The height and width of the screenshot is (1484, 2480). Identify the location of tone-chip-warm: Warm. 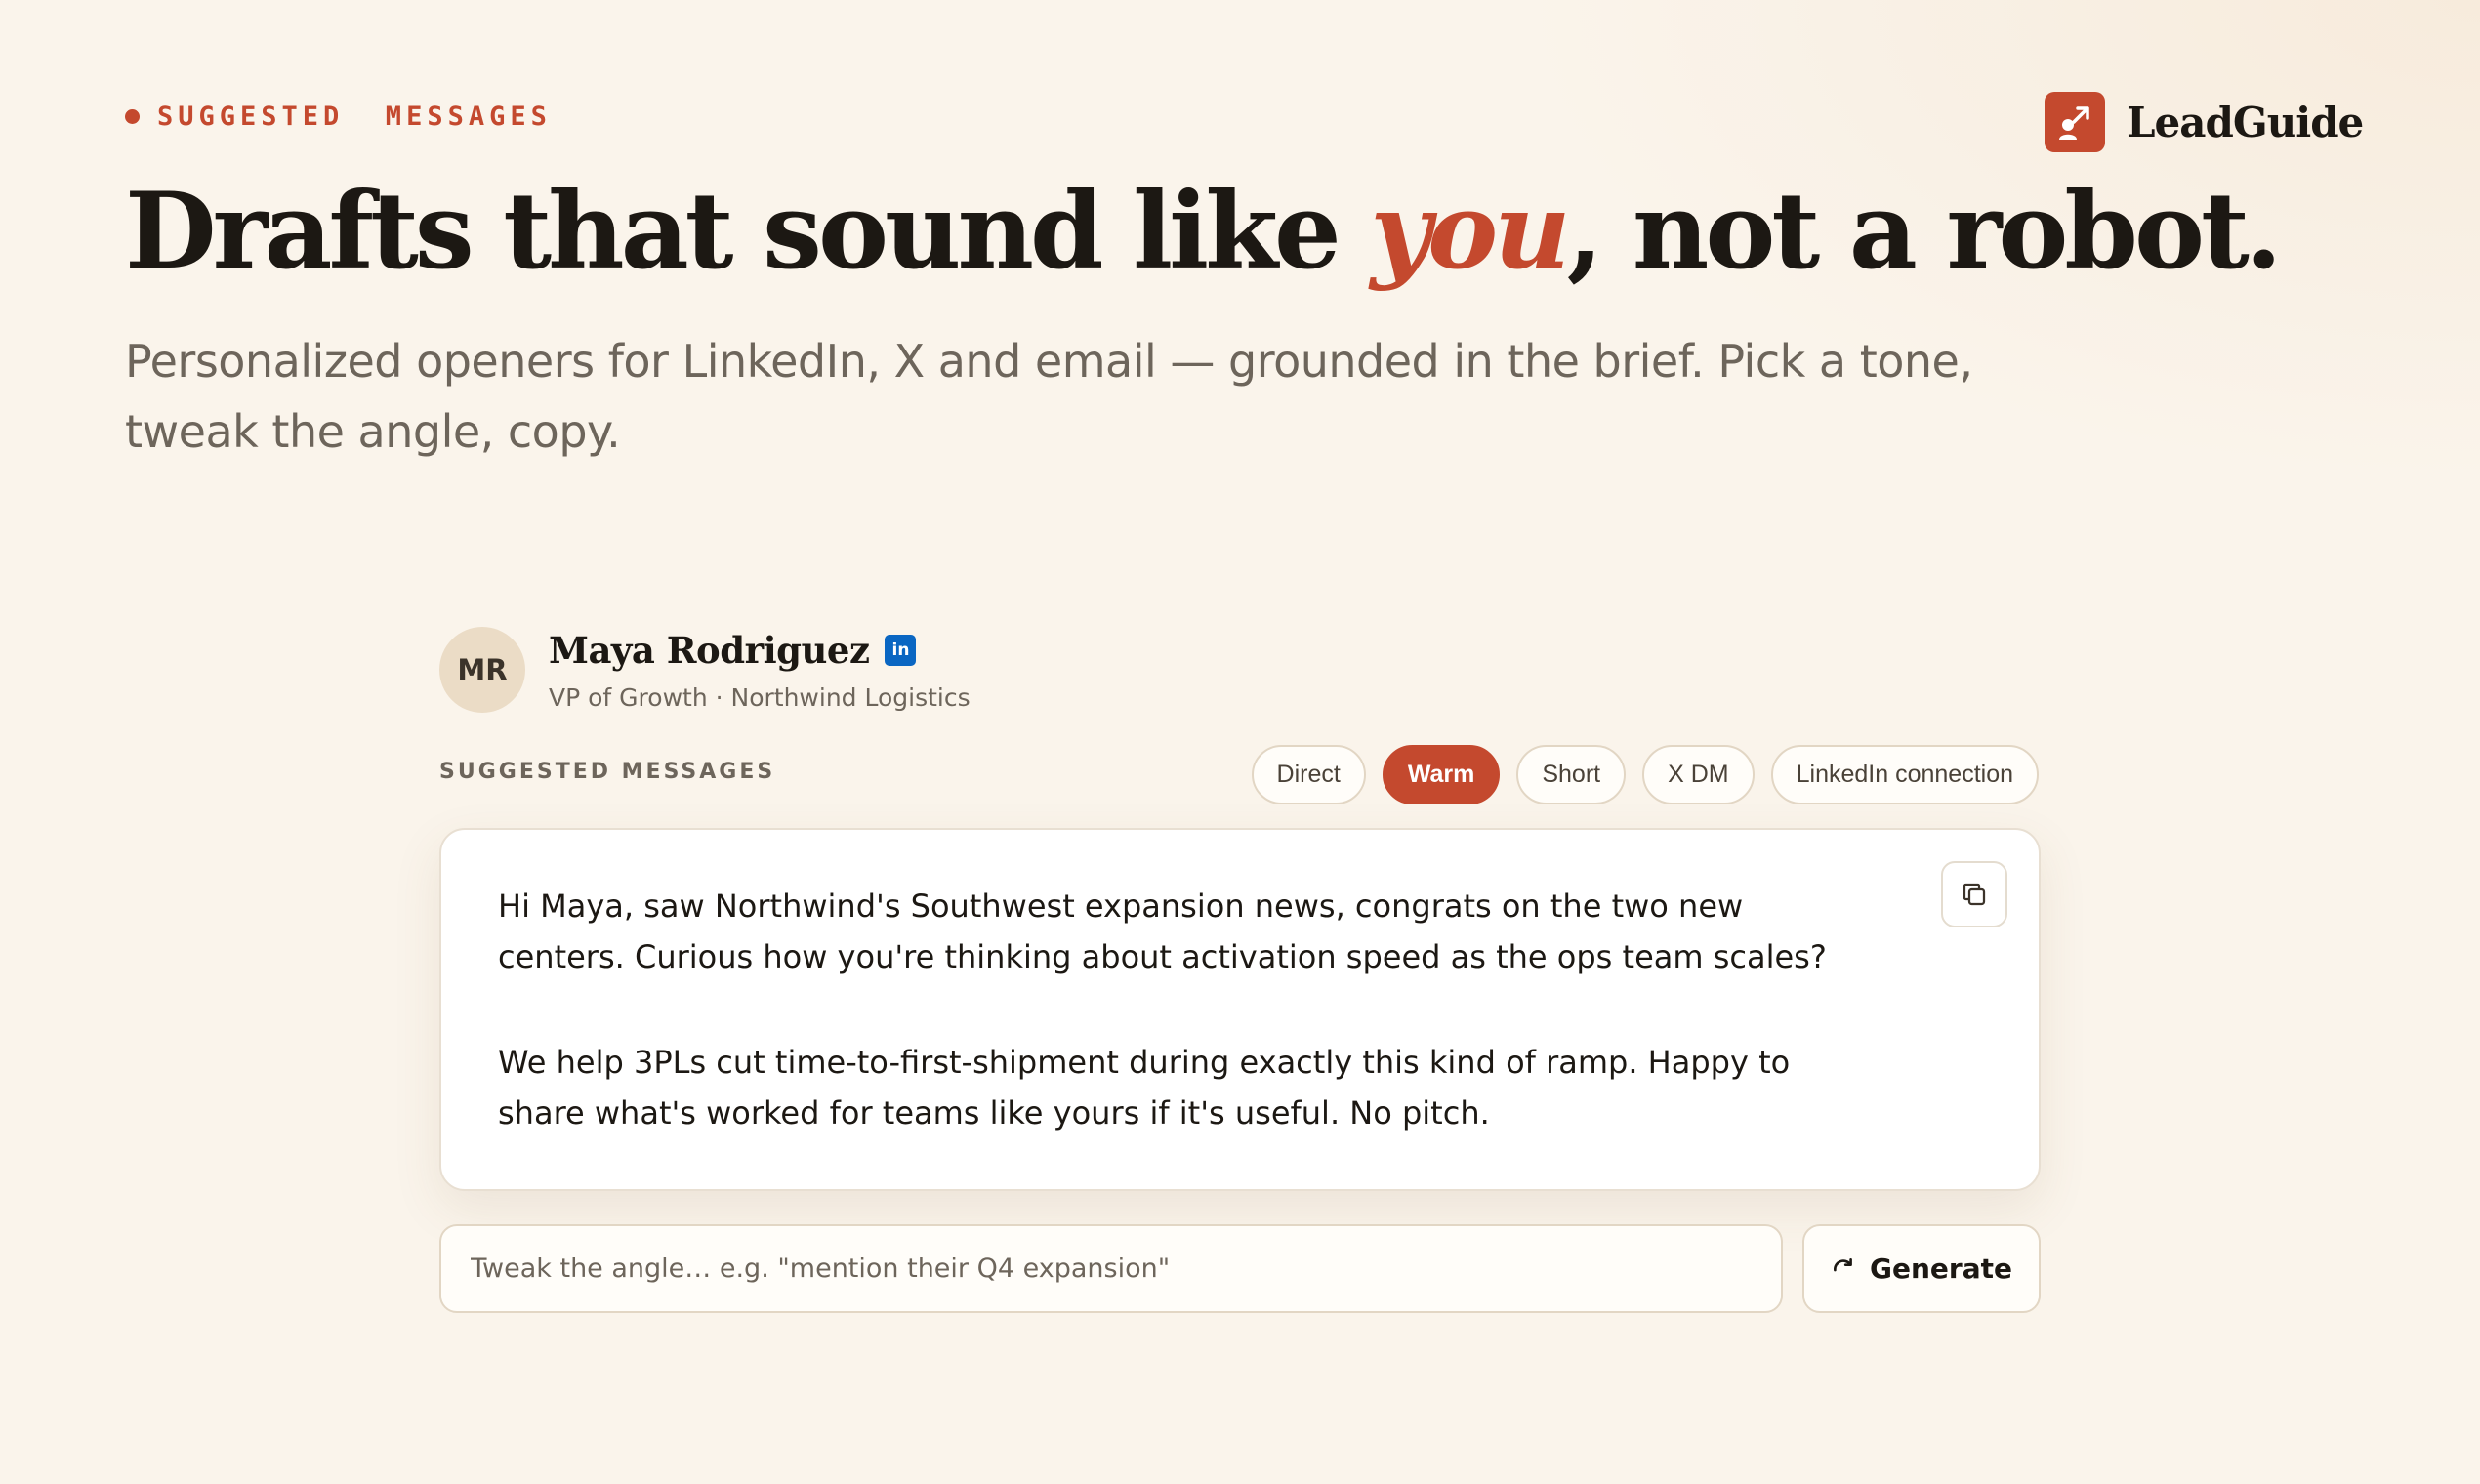
(1441, 775).